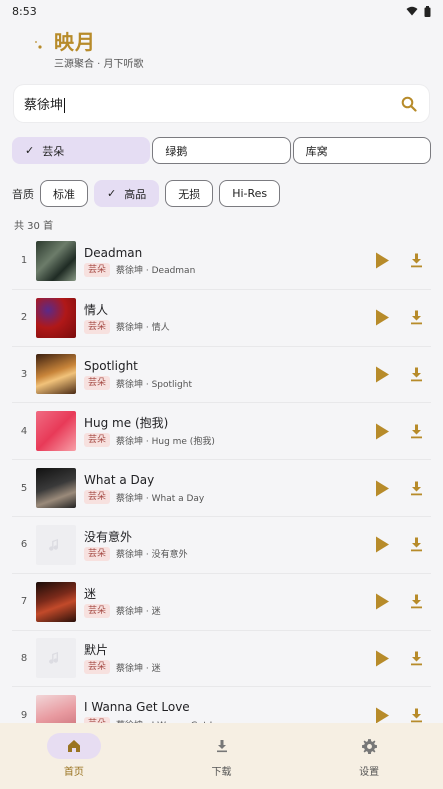  What do you see at coordinates (221, 318) in the screenshot?
I see `song-row: 2 情人 芸朵 蔡徐坤 · 情人` at bounding box center [221, 318].